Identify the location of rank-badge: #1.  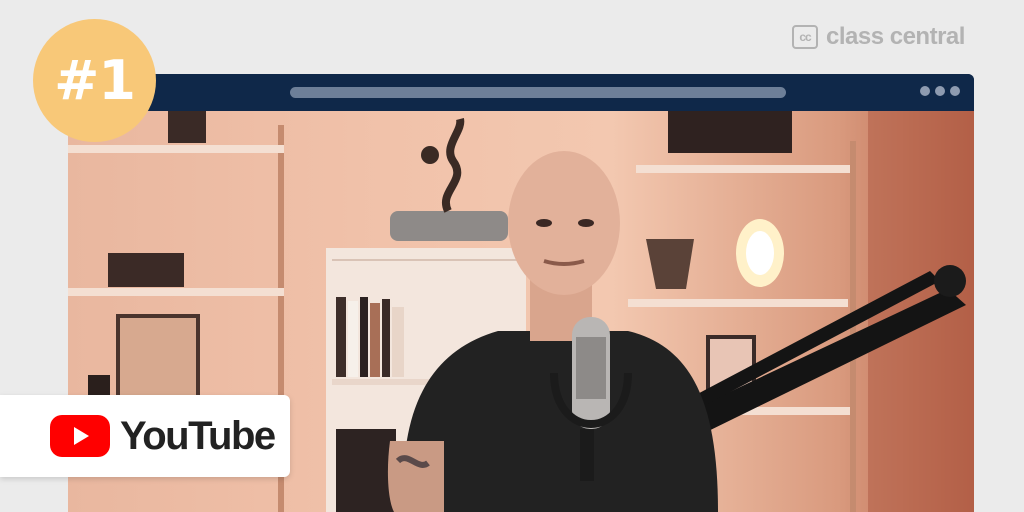
(94, 80).